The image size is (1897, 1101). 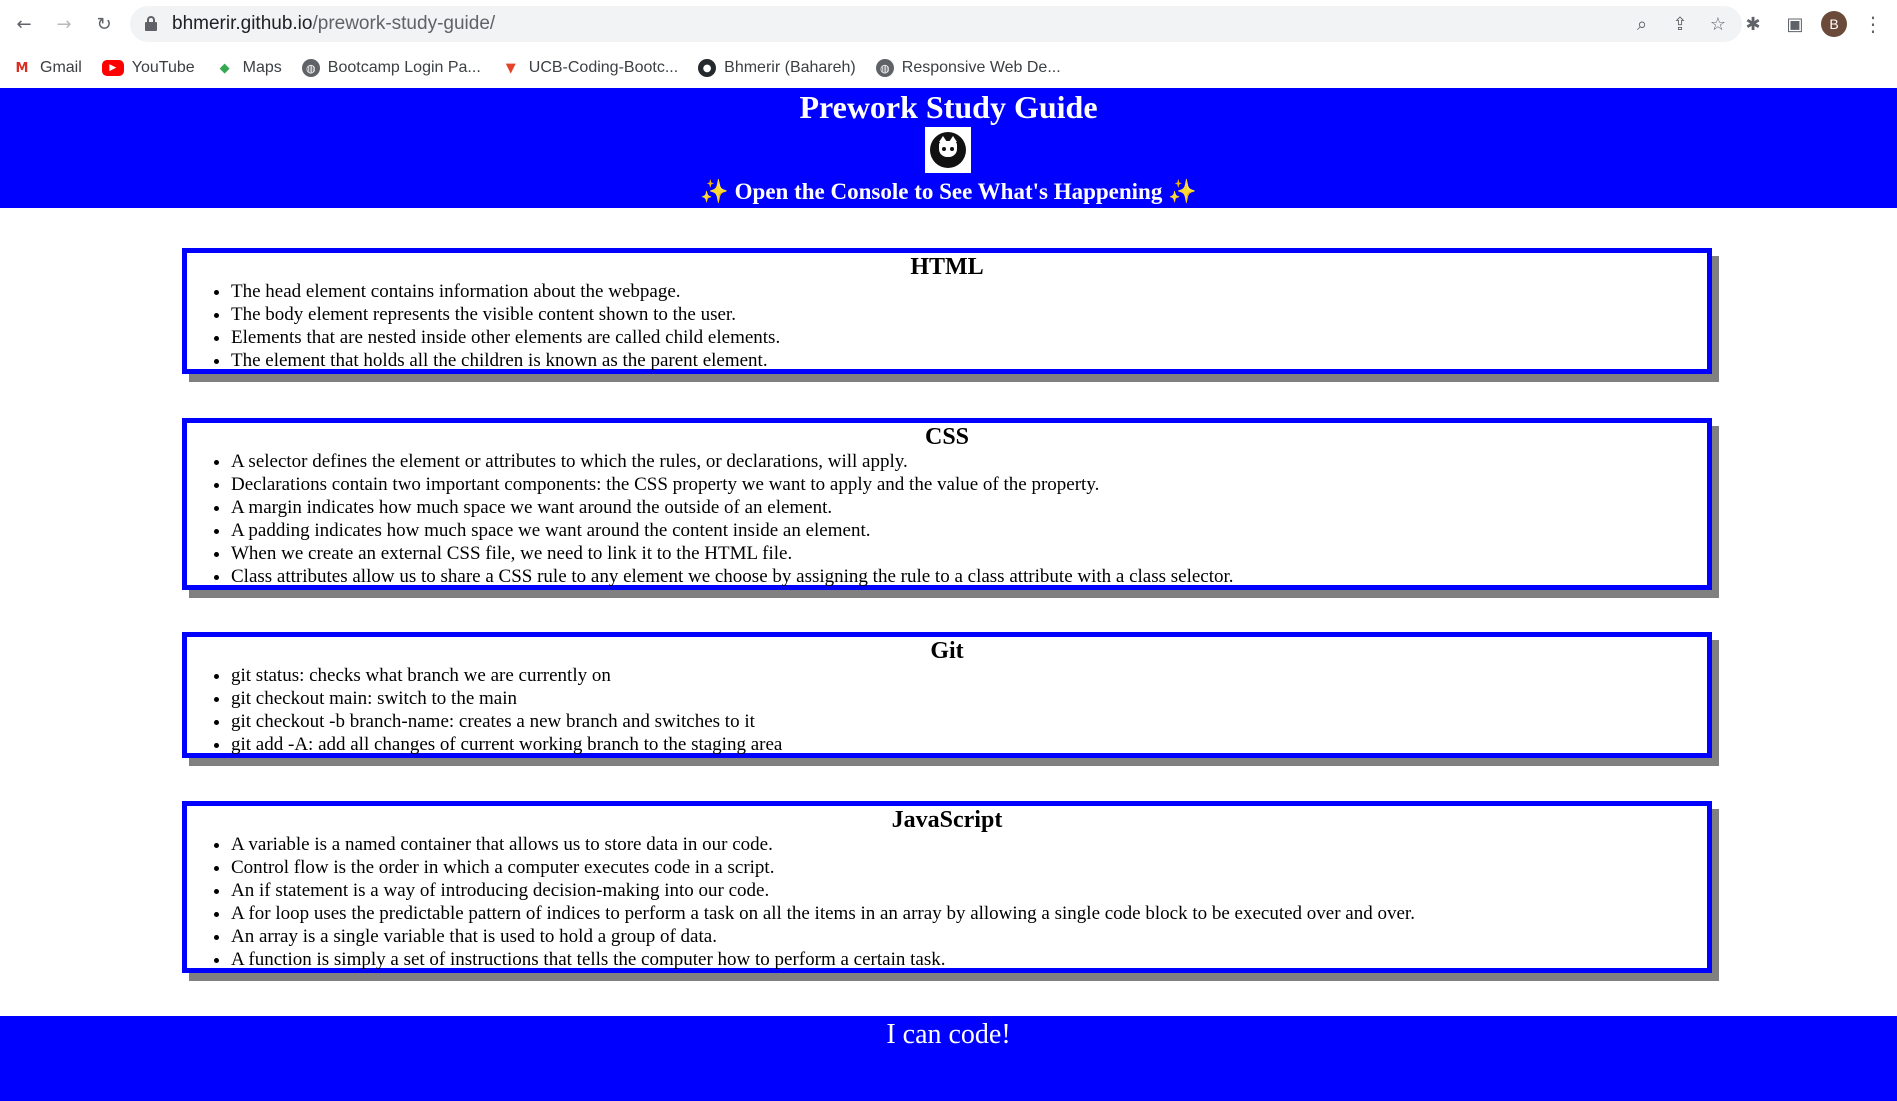 What do you see at coordinates (947, 437) in the screenshot?
I see `section-title: CSS` at bounding box center [947, 437].